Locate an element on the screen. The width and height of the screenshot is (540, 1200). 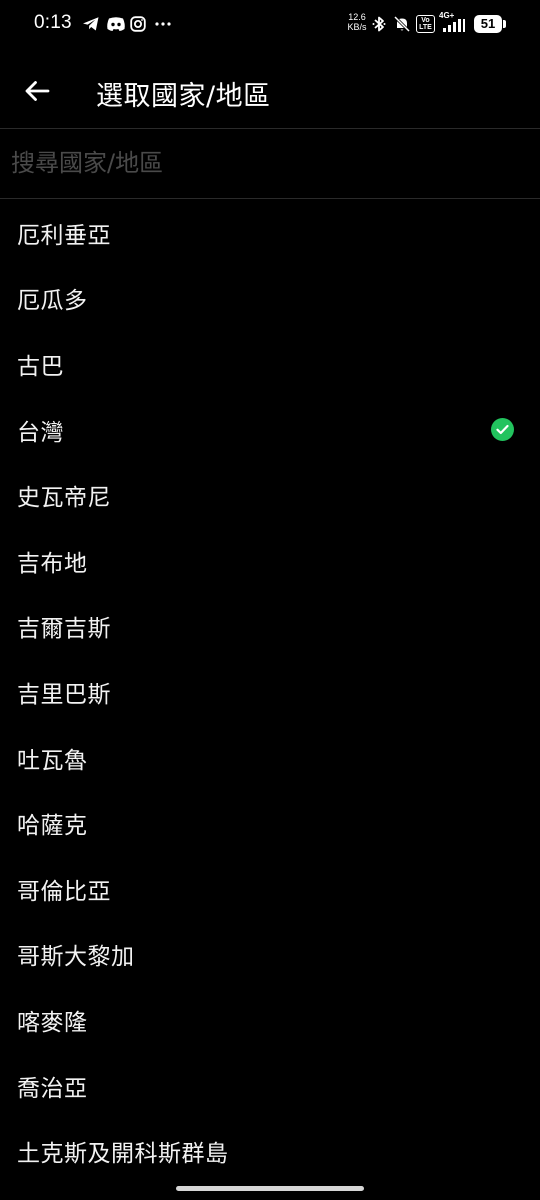
country-item: 喀麥隆 is located at coordinates (270, 1020).